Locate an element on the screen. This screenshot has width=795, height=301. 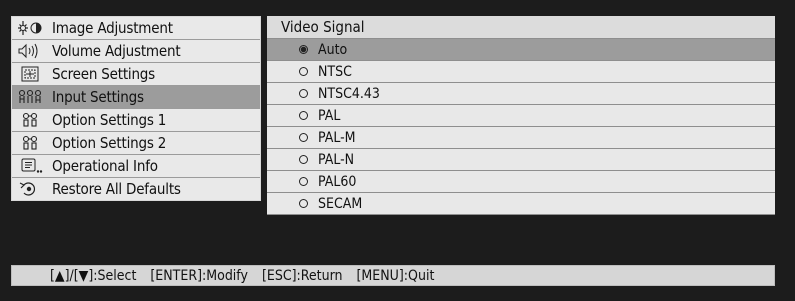
option-label: NTSC is located at coordinates (335, 71).